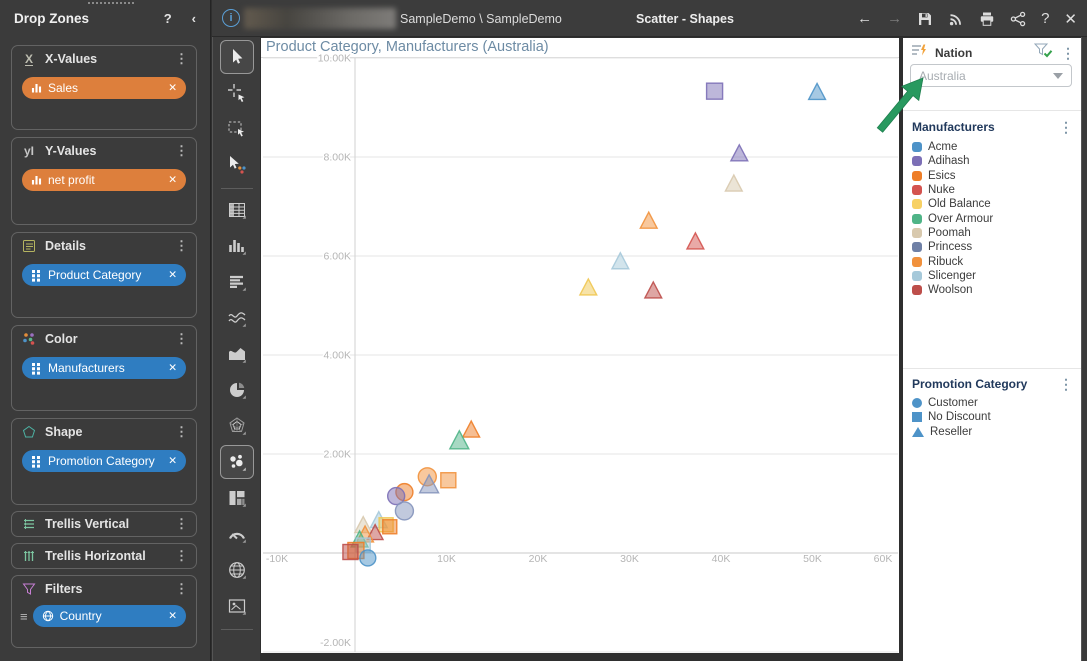 This screenshot has height=661, width=1087. What do you see at coordinates (237, 354) in the screenshot?
I see `area-chart-icon` at bounding box center [237, 354].